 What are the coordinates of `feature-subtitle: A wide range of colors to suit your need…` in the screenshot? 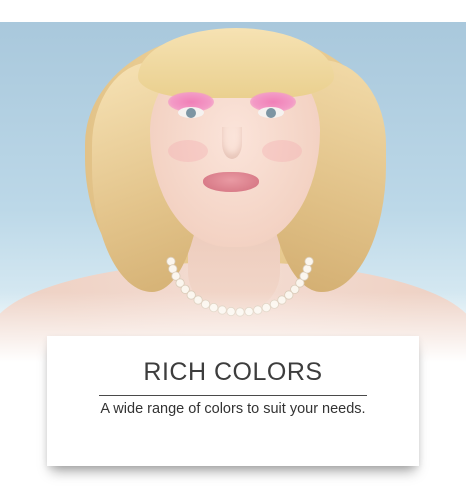 It's located at (233, 409).